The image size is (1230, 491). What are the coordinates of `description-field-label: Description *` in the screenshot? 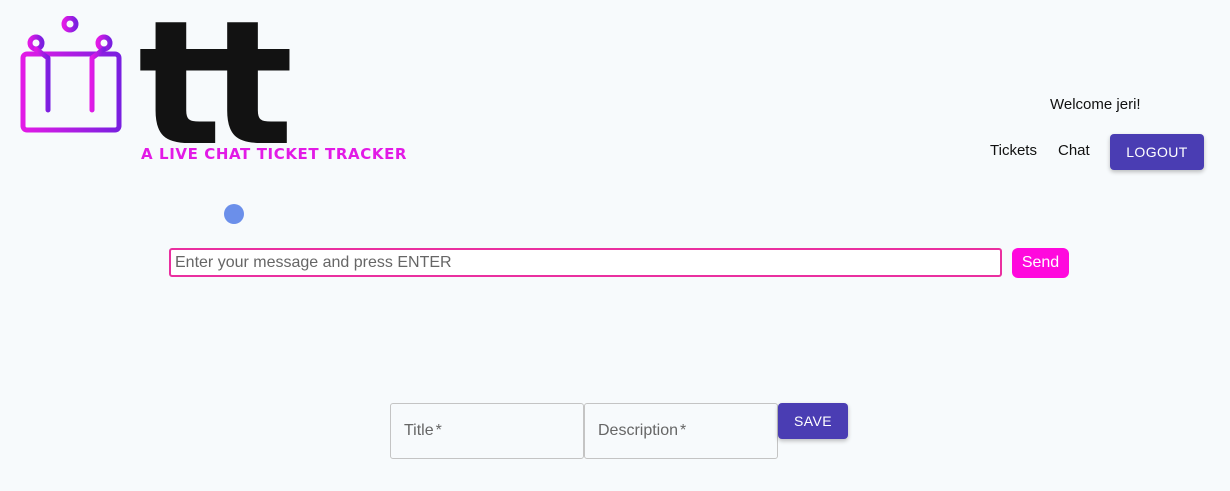 It's located at (642, 431).